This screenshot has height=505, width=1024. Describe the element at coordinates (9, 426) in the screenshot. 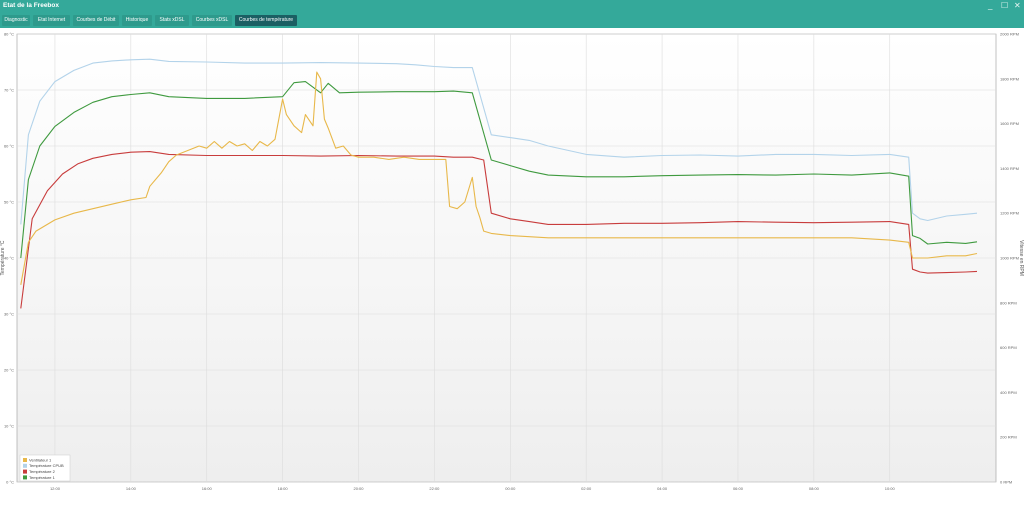

I see `y-tick-left: 10 °C` at that location.